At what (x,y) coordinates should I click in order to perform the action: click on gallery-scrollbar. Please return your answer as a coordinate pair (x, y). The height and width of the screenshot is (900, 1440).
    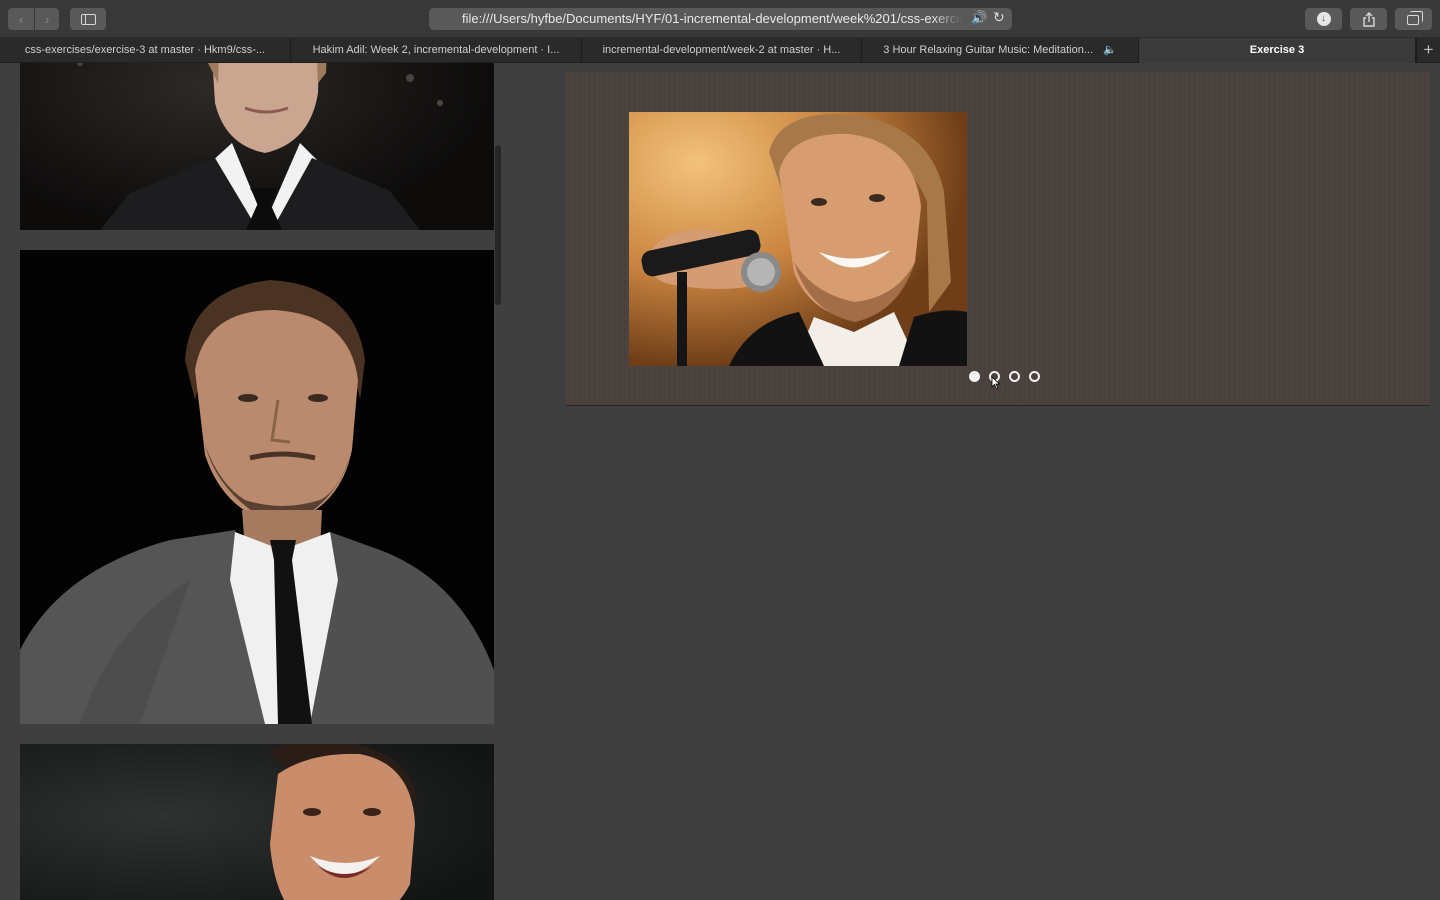
    Looking at the image, I should click on (498, 225).